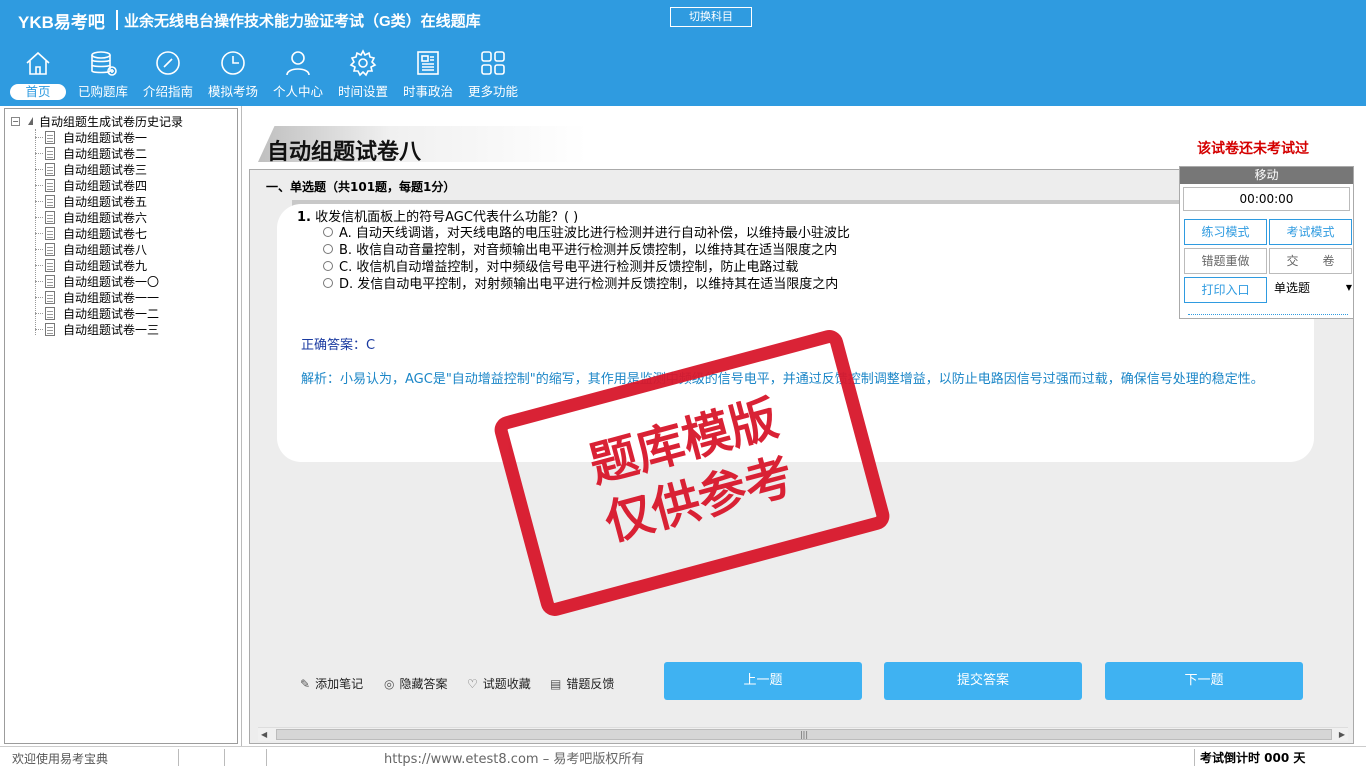  What do you see at coordinates (493, 75) in the screenshot?
I see `nav-more: 更多功能` at bounding box center [493, 75].